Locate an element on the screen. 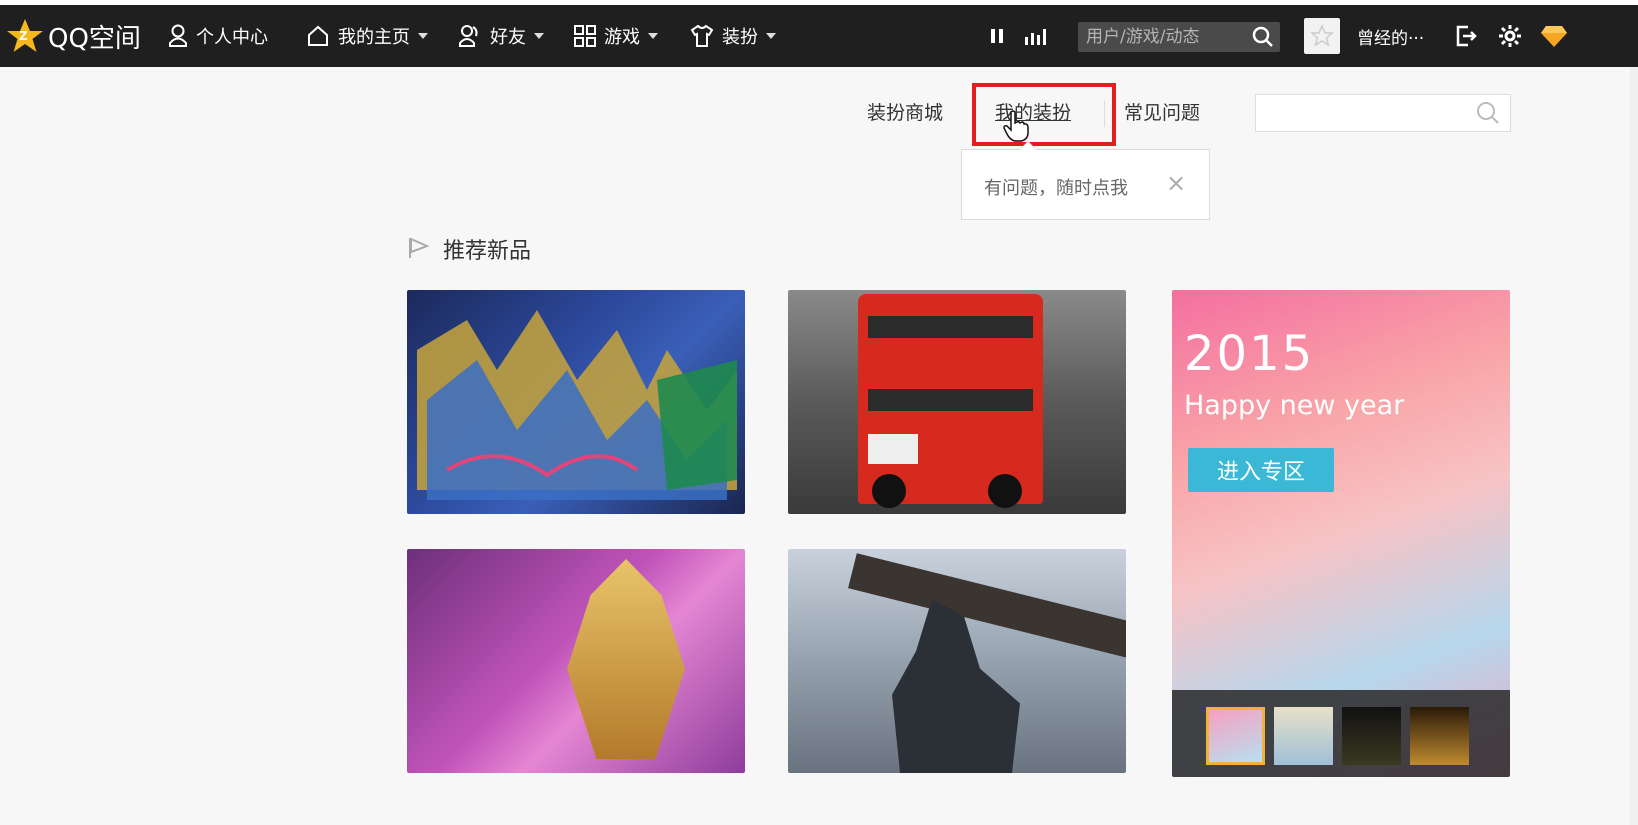 Image resolution: width=1638 pixels, height=825 pixels. pause-icon is located at coordinates (997, 36).